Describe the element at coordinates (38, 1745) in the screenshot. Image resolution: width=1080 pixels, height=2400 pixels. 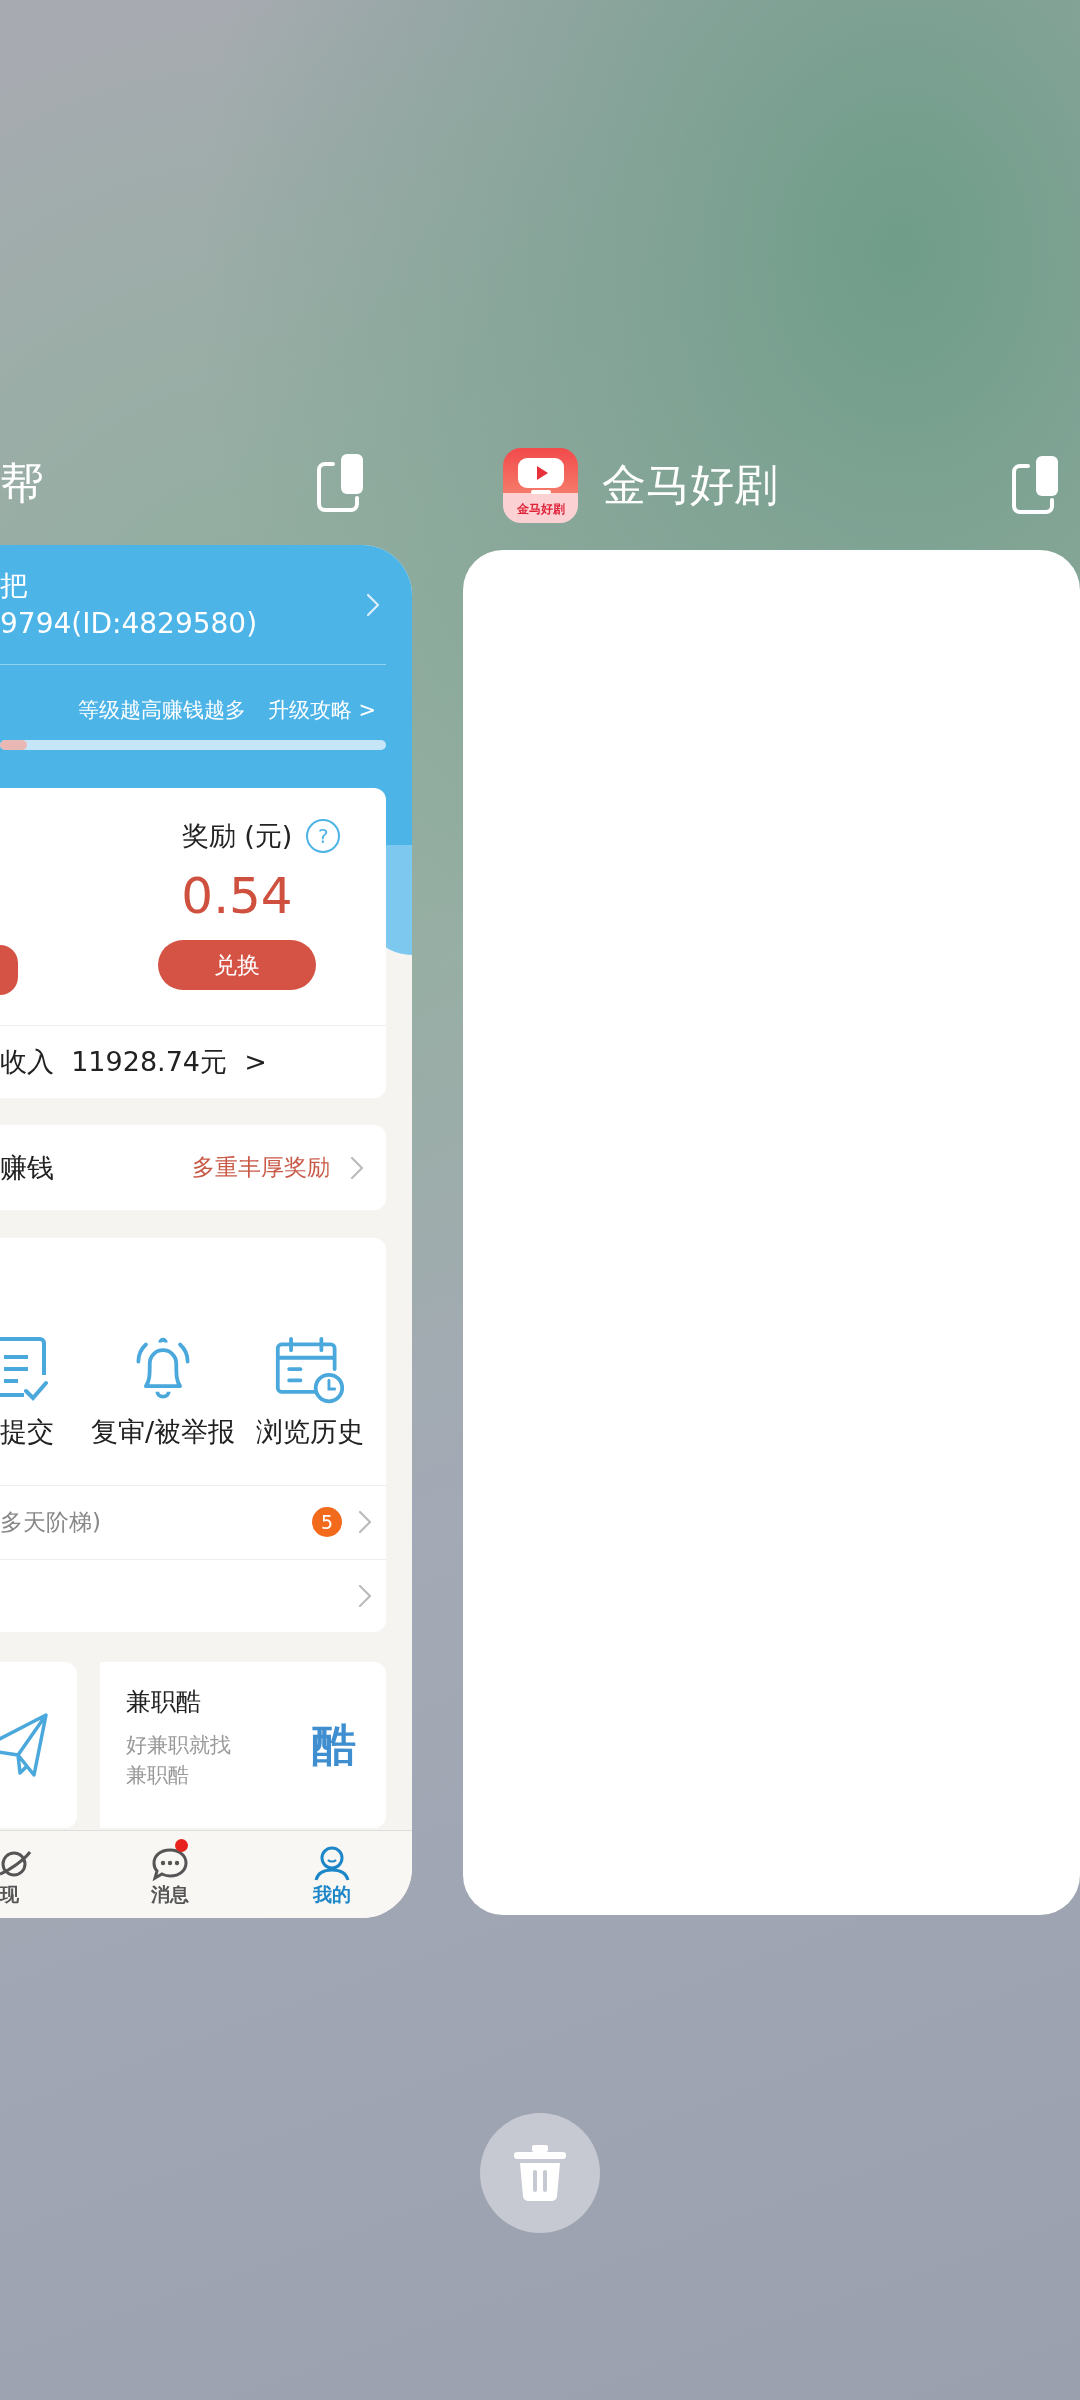
I see `promo-card` at that location.